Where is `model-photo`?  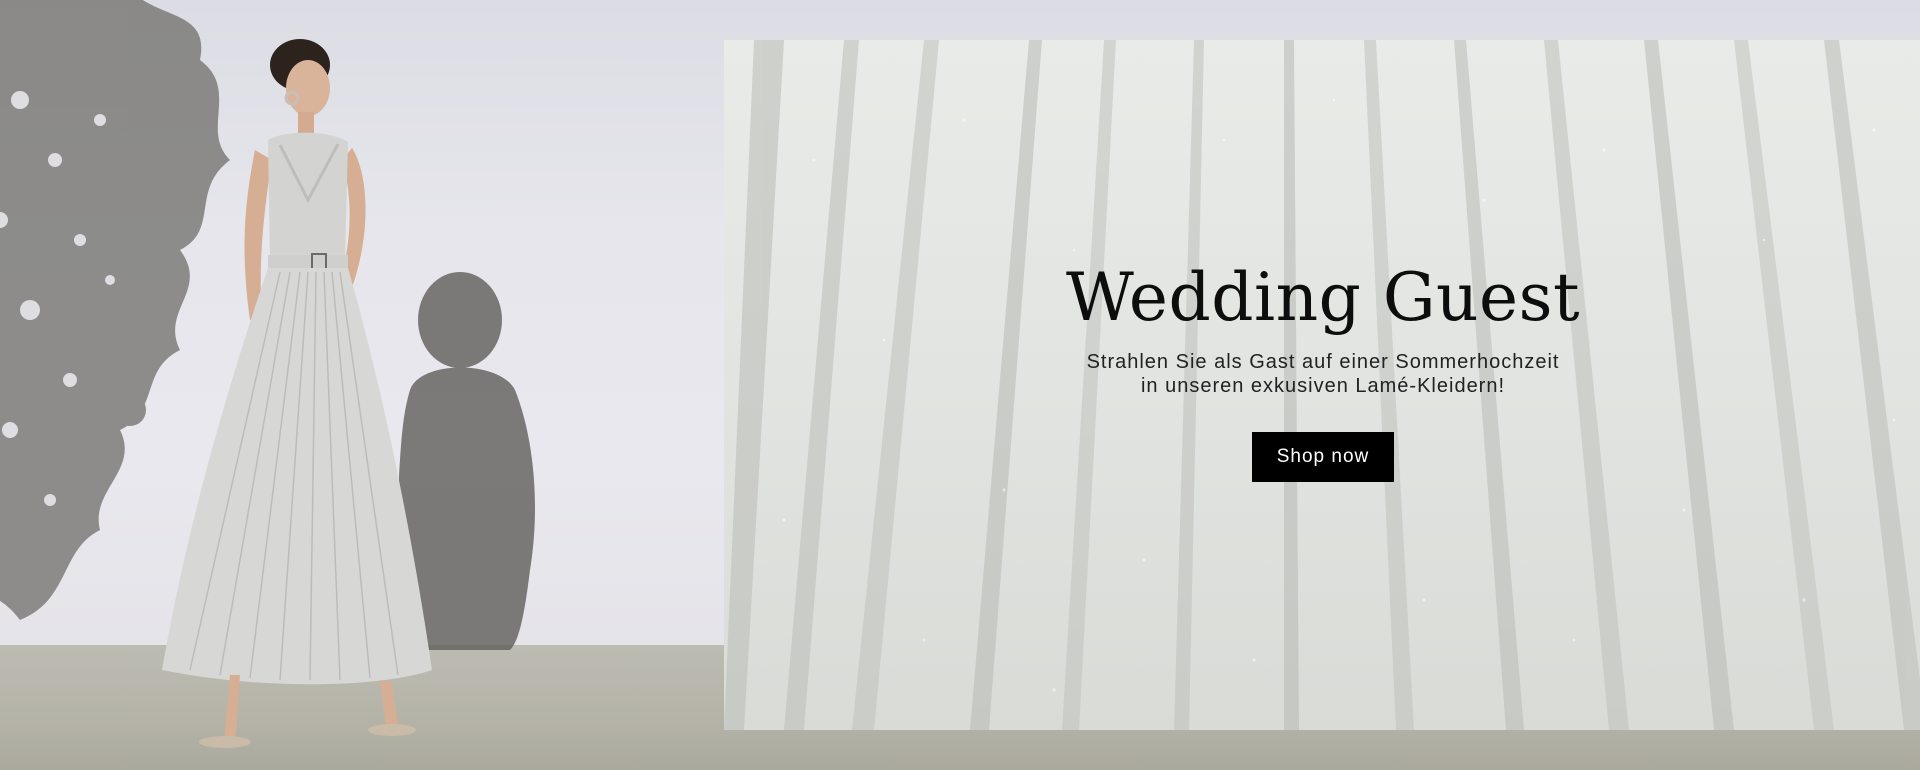 model-photo is located at coordinates (297, 393).